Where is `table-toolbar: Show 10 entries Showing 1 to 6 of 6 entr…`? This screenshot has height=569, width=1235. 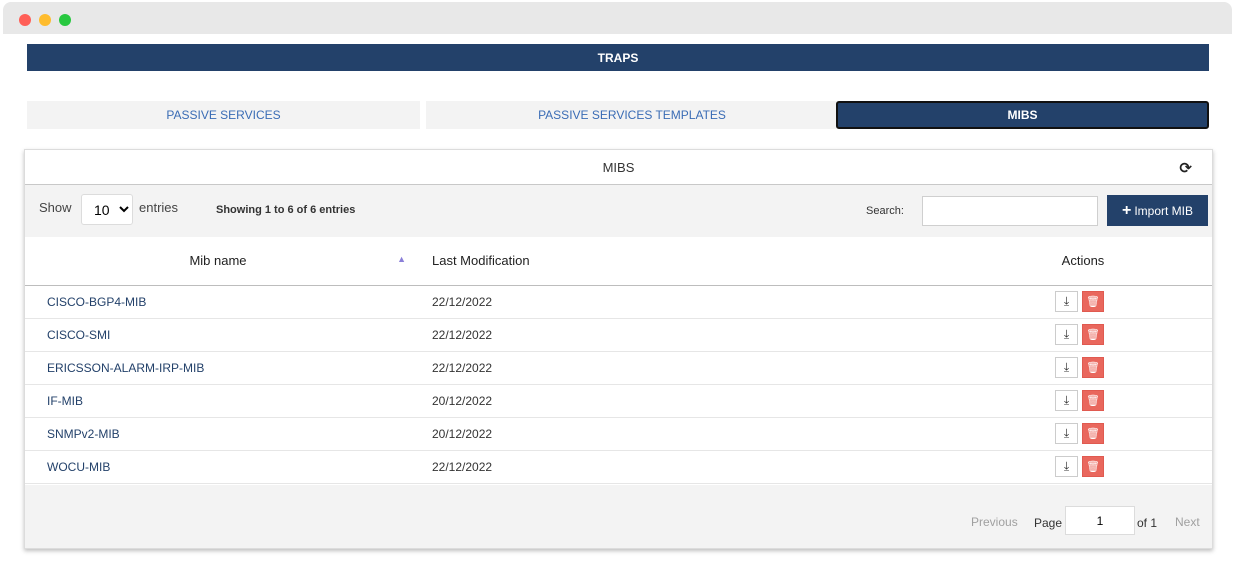 table-toolbar: Show 10 entries Showing 1 to 6 of 6 entr… is located at coordinates (618, 211).